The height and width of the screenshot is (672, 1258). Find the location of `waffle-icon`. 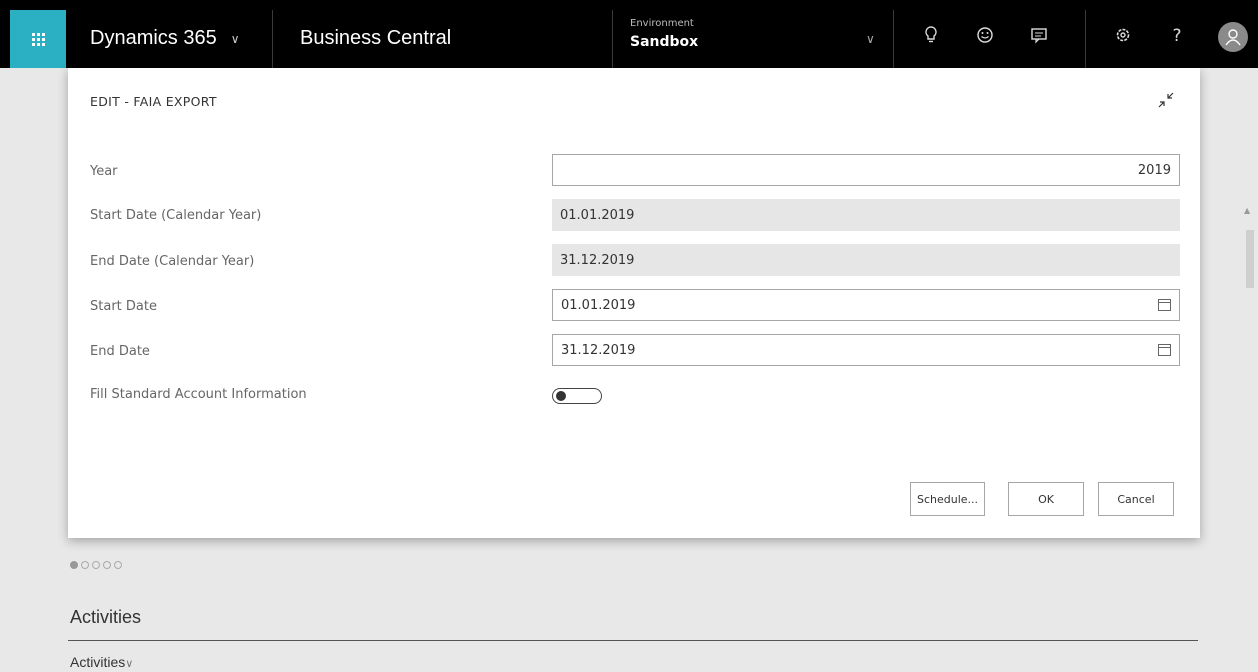

waffle-icon is located at coordinates (38, 39).